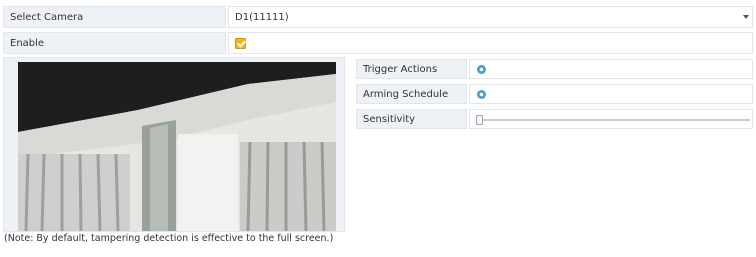 The height and width of the screenshot is (257, 756). What do you see at coordinates (47, 17) in the screenshot?
I see `select-camera-label-text: Select Camera` at bounding box center [47, 17].